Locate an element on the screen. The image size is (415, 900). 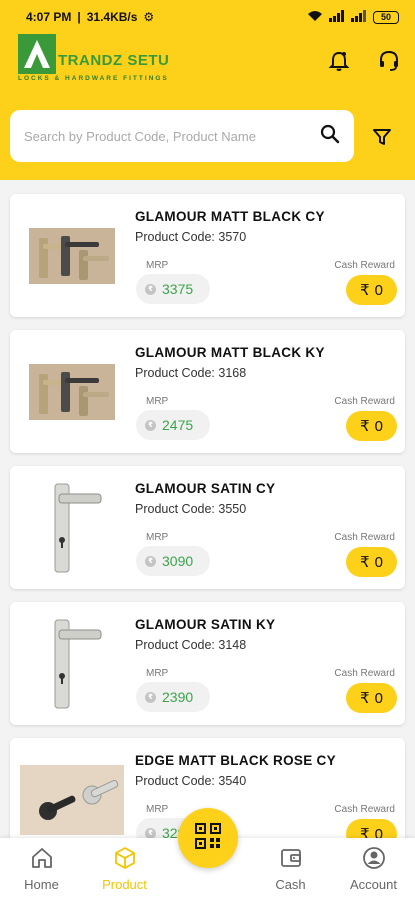
product-code: Product Code: 3570 is located at coordinates (191, 237).